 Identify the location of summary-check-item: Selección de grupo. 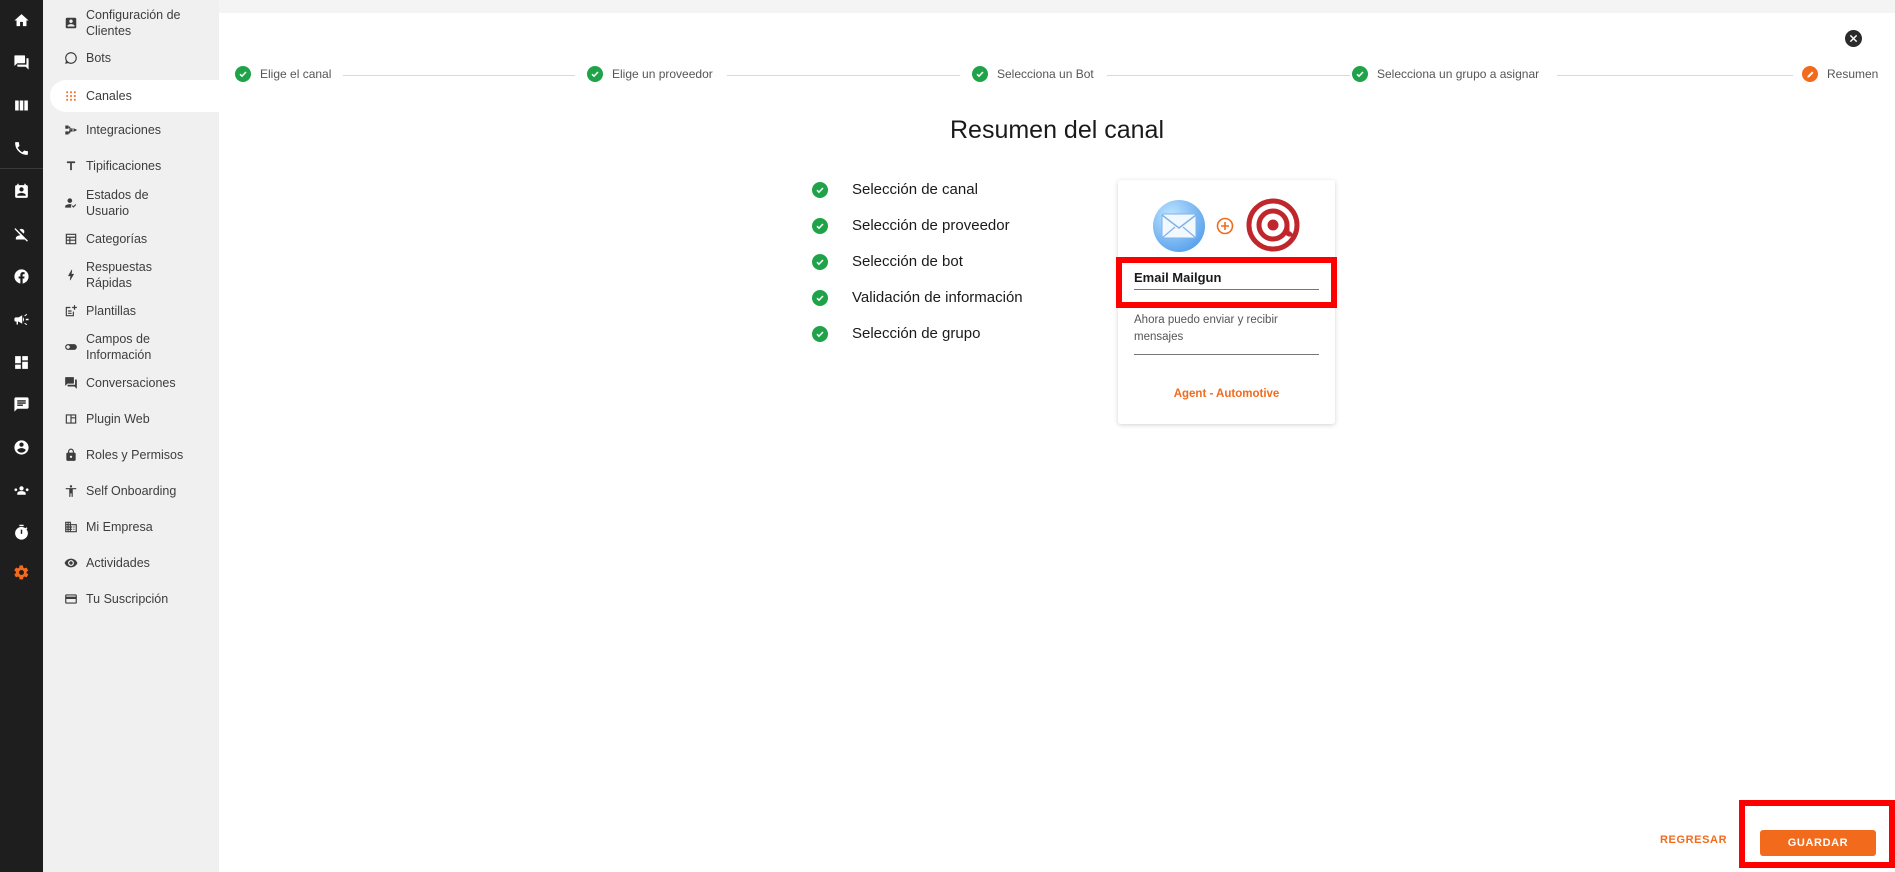
(896, 333).